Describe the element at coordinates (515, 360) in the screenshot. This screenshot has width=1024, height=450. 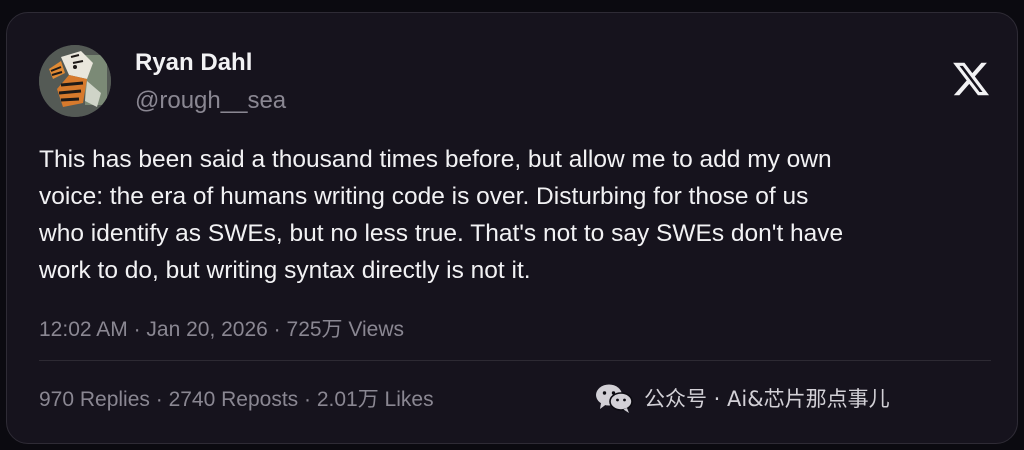
I see `divider` at that location.